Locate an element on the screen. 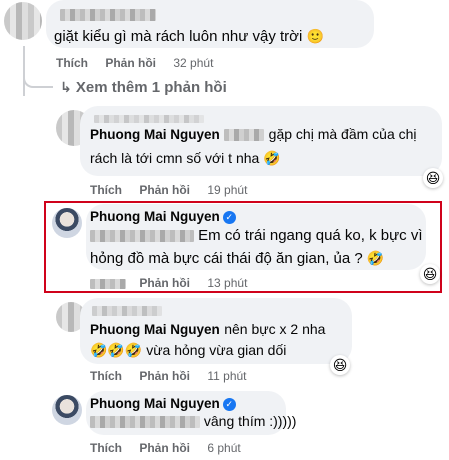 This screenshot has height=460, width=449. reply-bubble: Phuong Mai Nguyen ✓ vâng thím :))))) is located at coordinates (191, 413).